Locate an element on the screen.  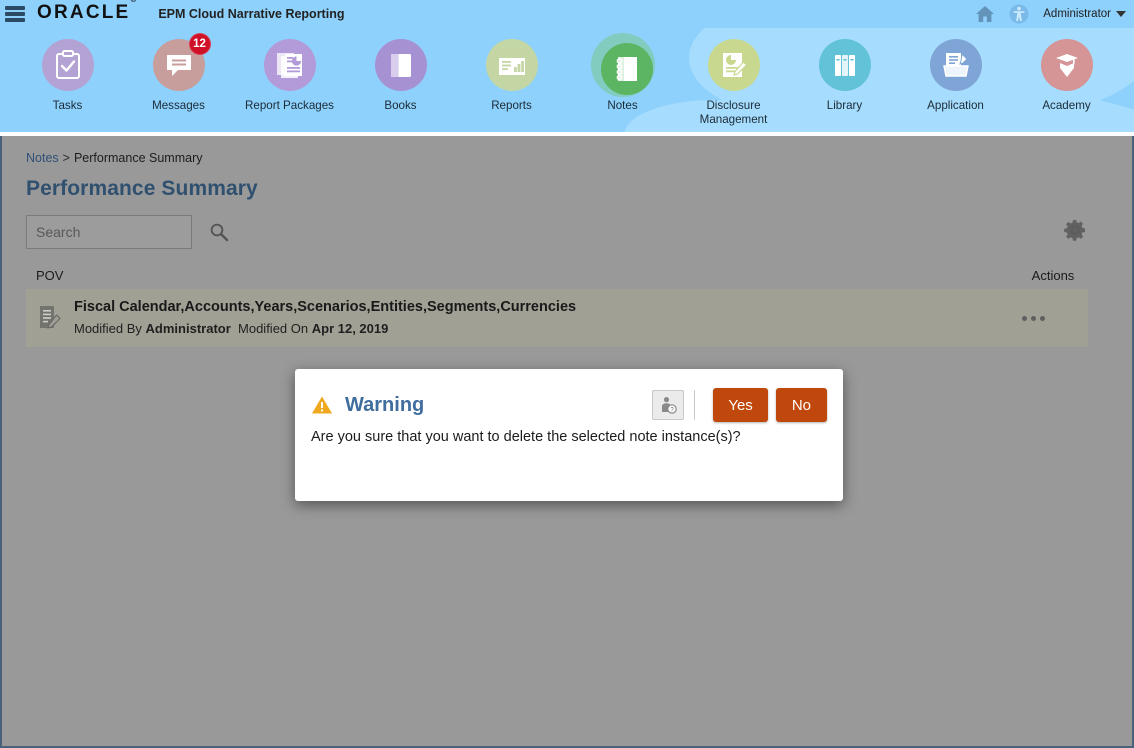
column-header-actions: Actions is located at coordinates (1053, 275).